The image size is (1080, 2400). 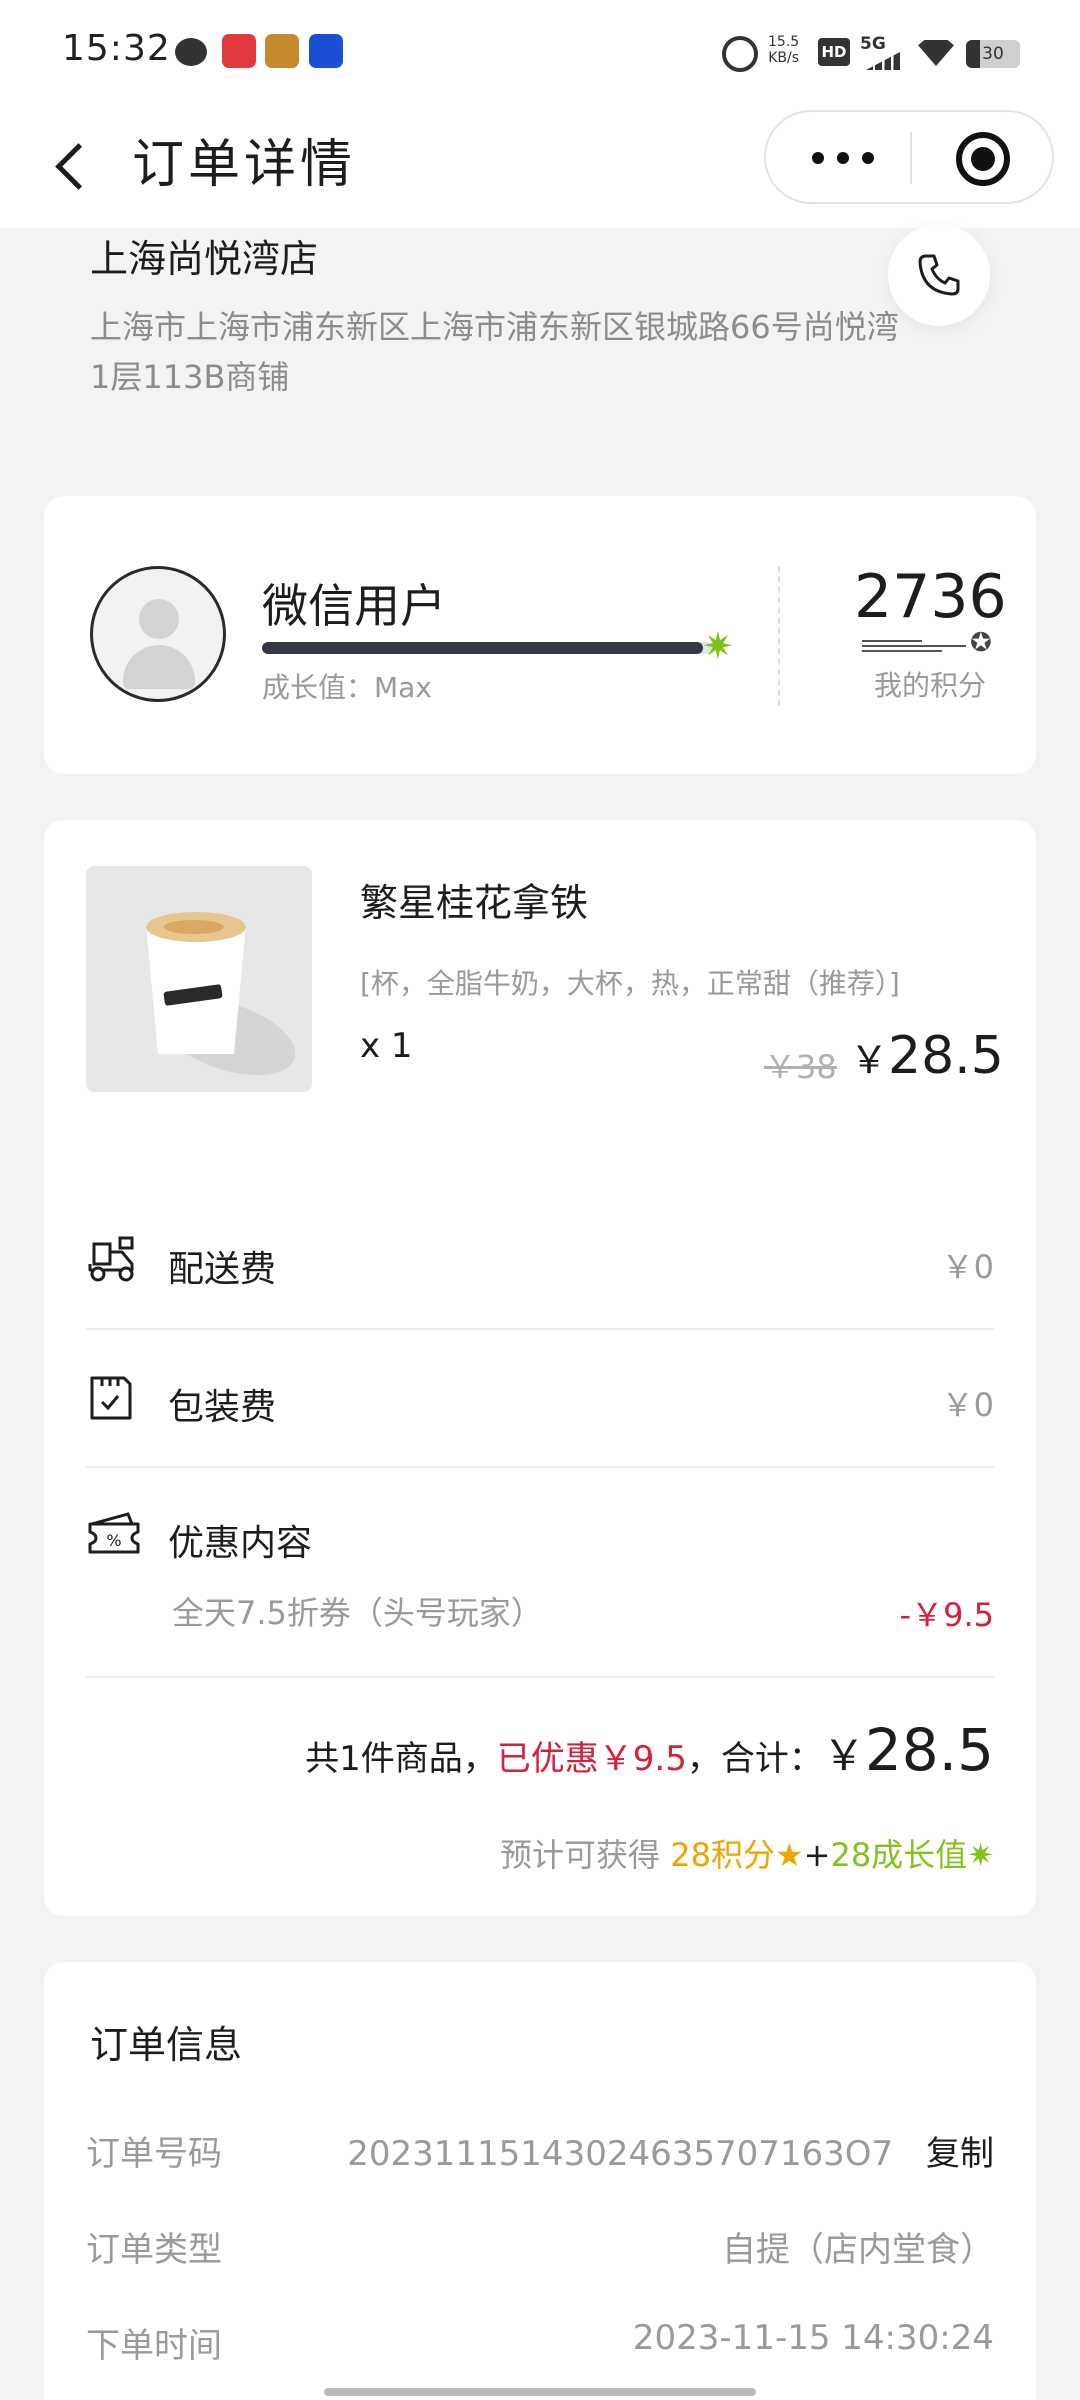 I want to click on store-name: 上海尚悦湾店, so click(x=204, y=259).